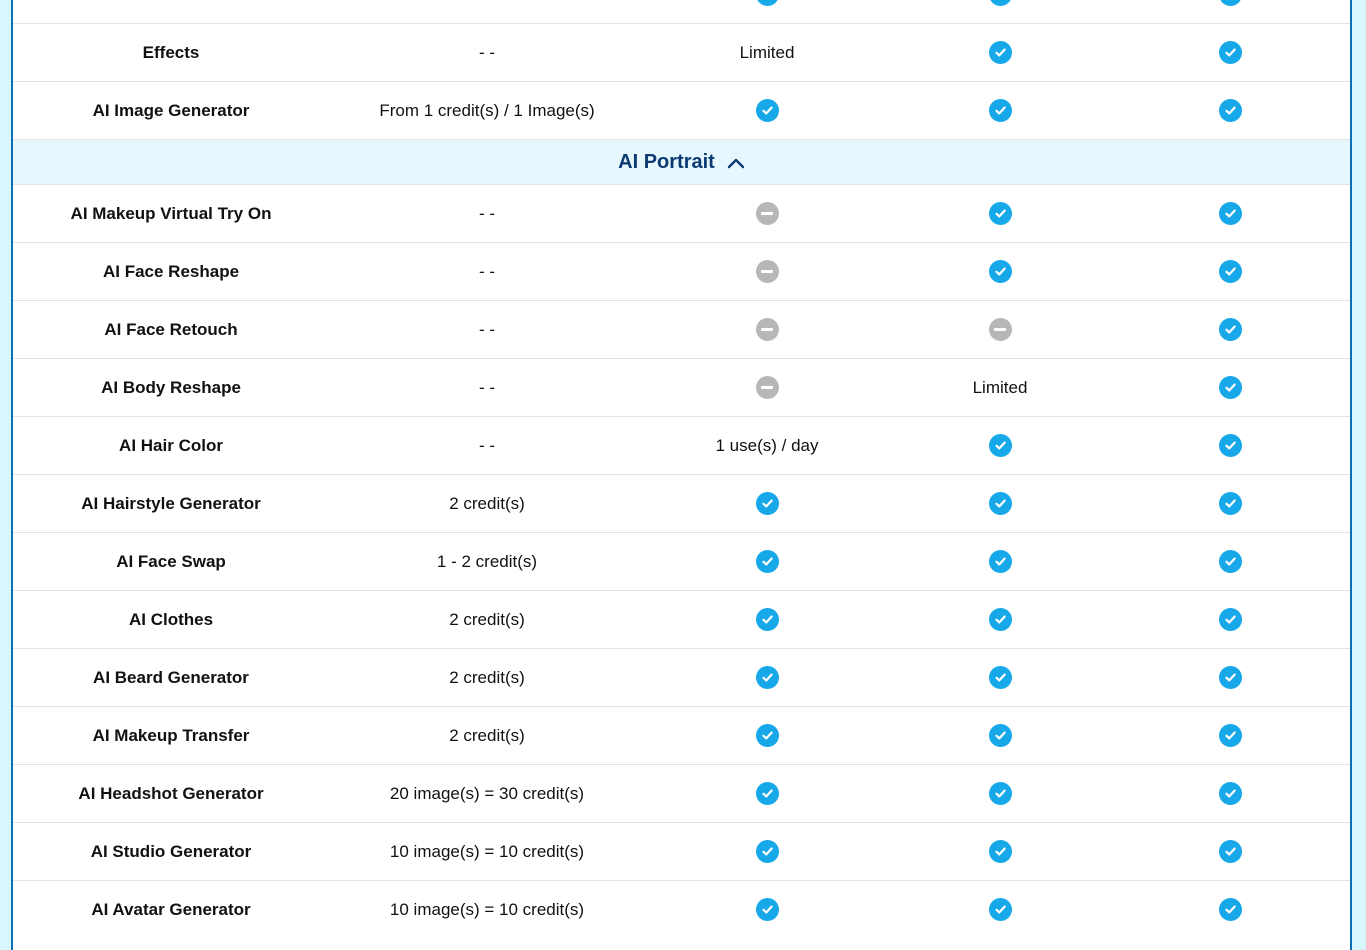 This screenshot has height=950, width=1366. Describe the element at coordinates (171, 445) in the screenshot. I see `feature-name: AI Hair Color` at that location.